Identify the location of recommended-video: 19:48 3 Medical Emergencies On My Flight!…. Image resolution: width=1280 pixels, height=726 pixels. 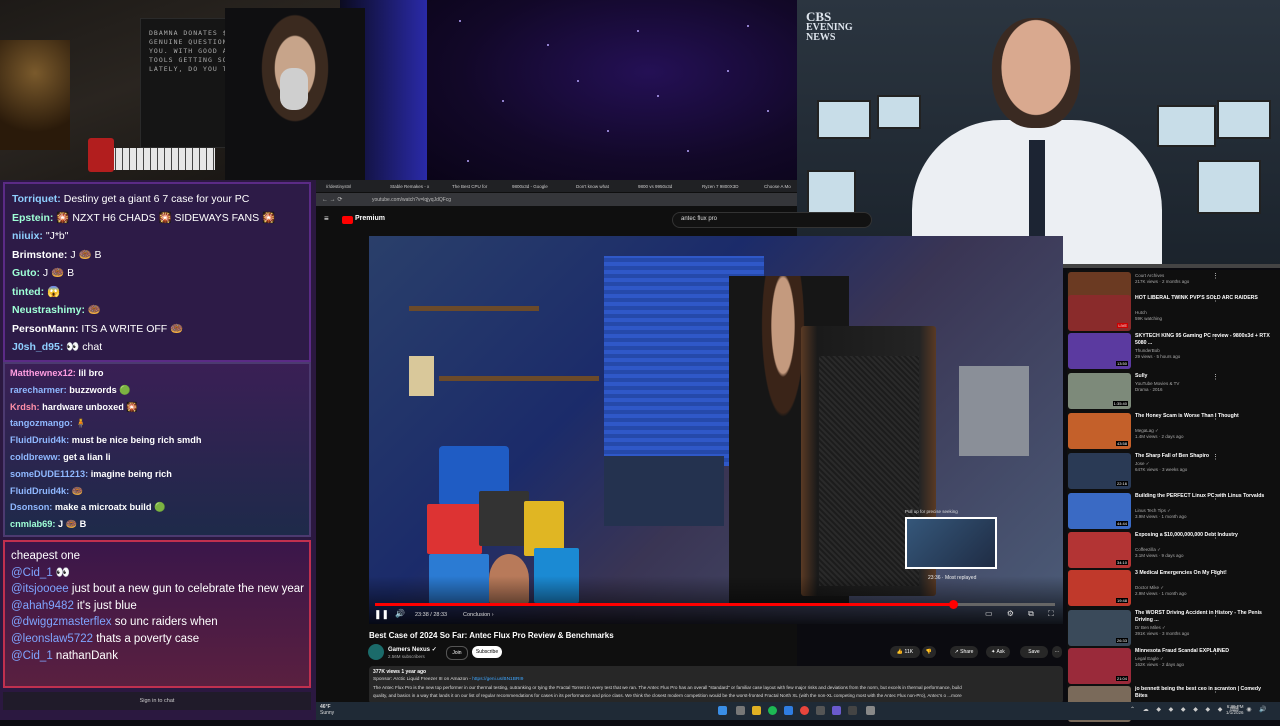
(1174, 590).